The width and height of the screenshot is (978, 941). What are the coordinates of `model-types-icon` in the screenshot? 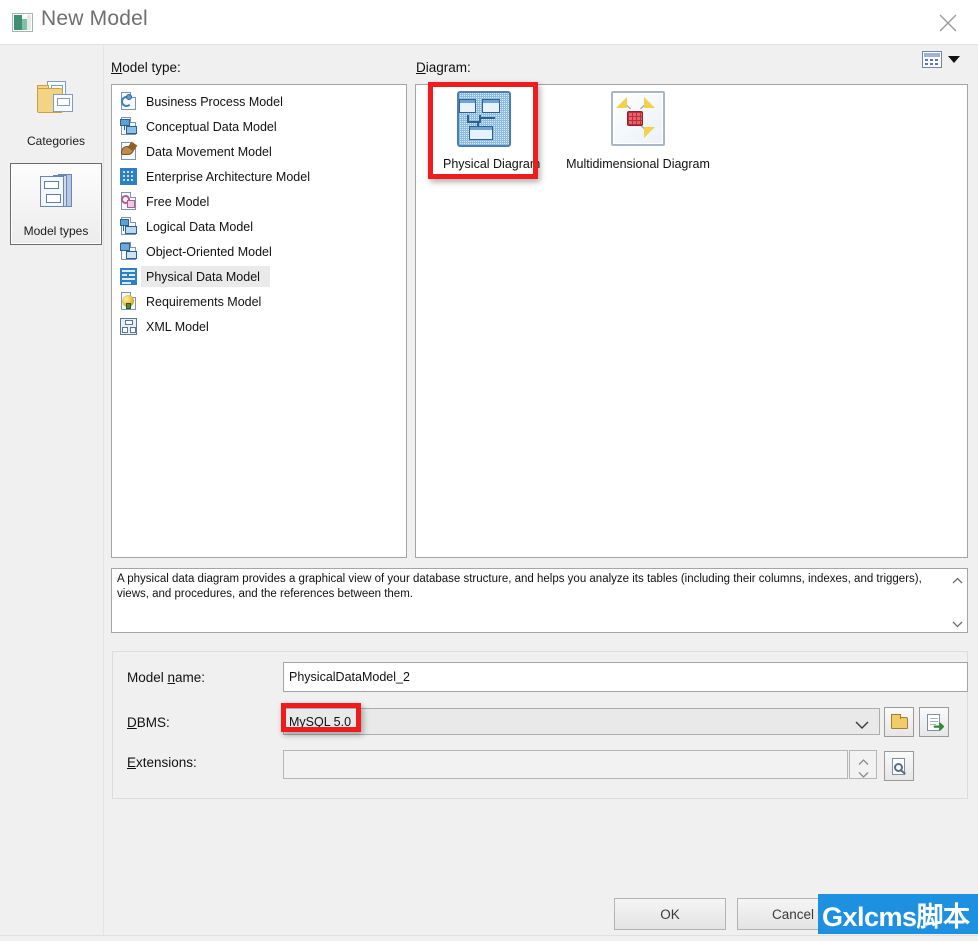 It's located at (56, 191).